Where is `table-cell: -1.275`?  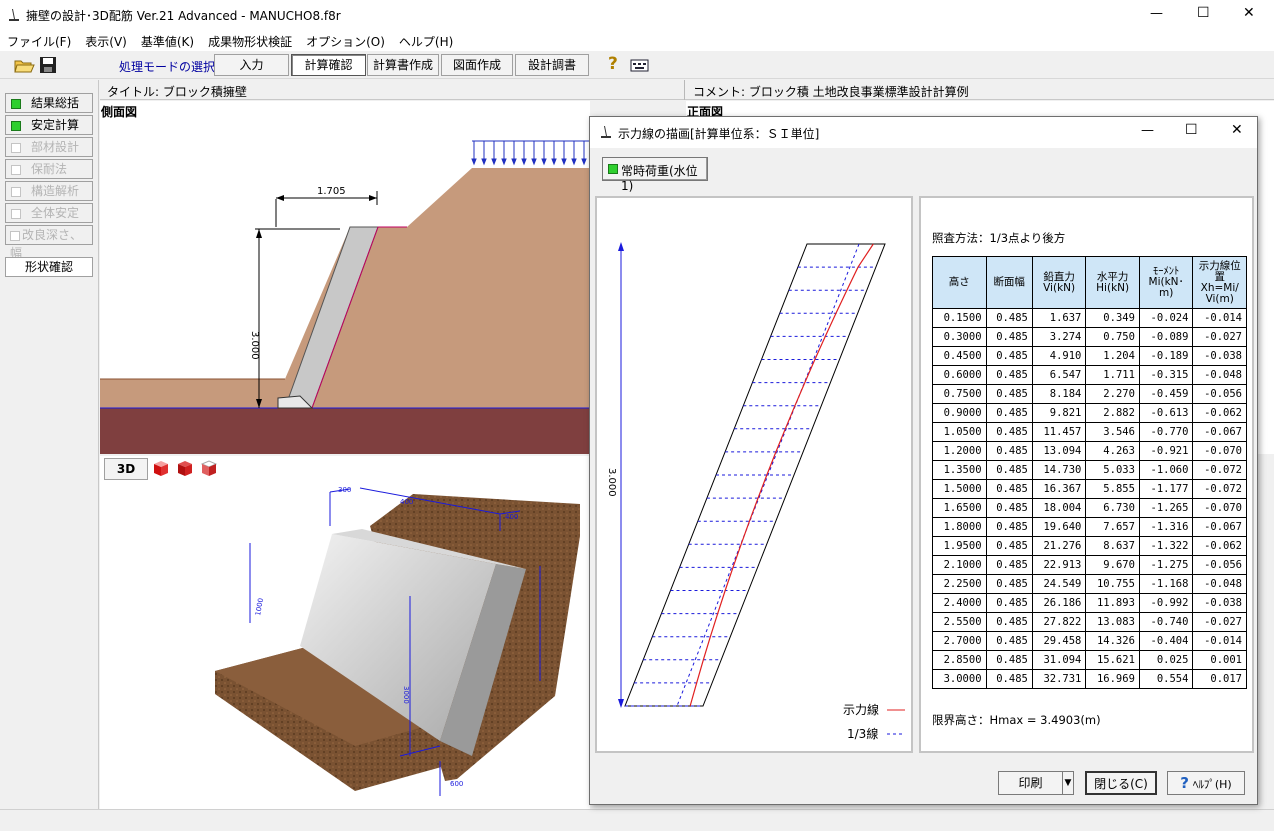 table-cell: -1.275 is located at coordinates (1166, 565).